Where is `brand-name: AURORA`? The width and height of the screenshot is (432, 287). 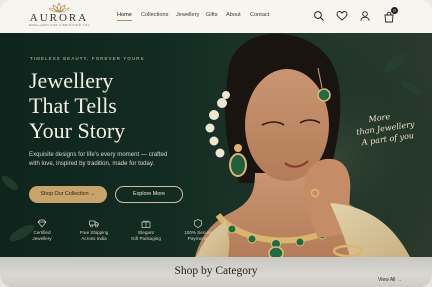
brand-name: AURORA is located at coordinates (59, 18).